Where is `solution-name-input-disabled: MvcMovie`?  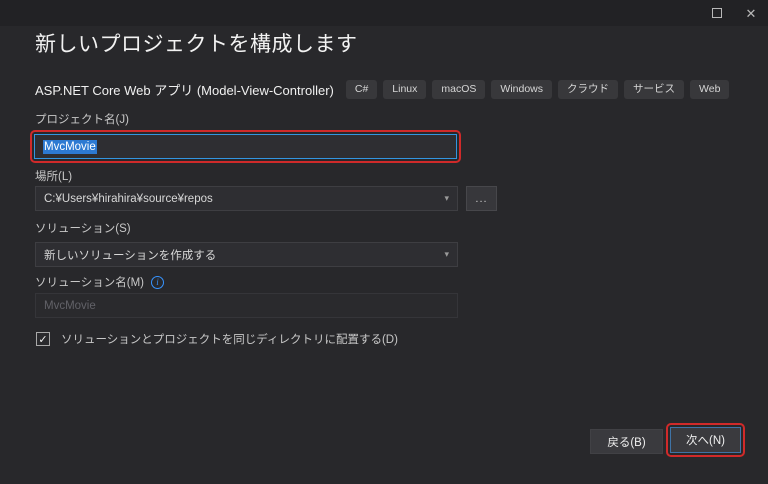
solution-name-input-disabled: MvcMovie is located at coordinates (246, 305).